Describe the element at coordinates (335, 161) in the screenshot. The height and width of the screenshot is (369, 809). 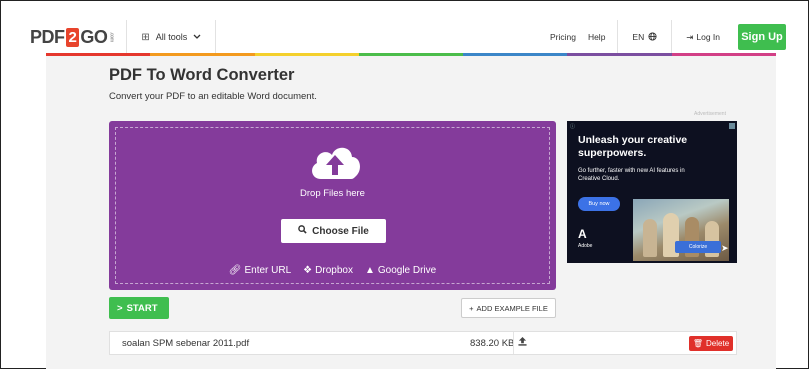
I see `cloud-upload-icon` at that location.